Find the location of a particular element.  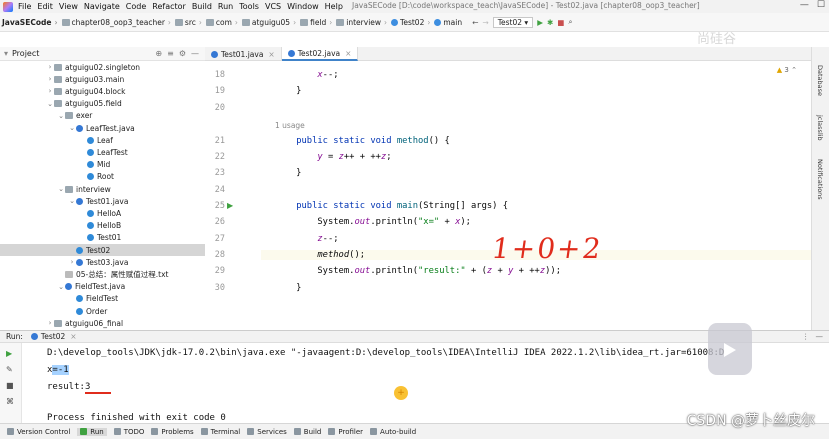

locate-icon: ⊕ is located at coordinates (158, 53).